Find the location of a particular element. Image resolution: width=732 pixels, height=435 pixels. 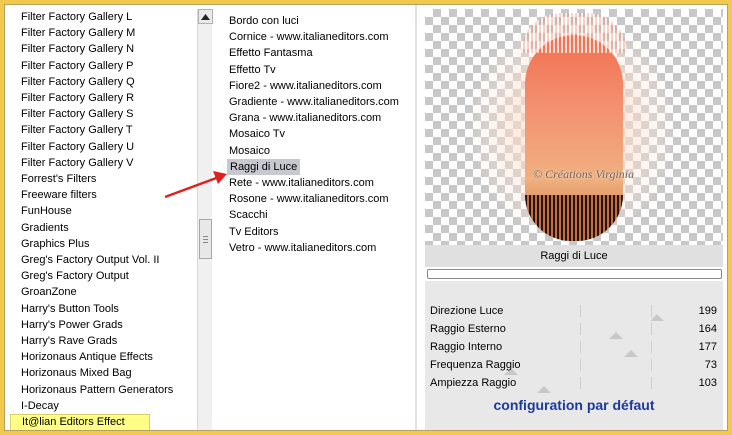

filter-item: Gradiente - www.italianeditors.com is located at coordinates (314, 102).